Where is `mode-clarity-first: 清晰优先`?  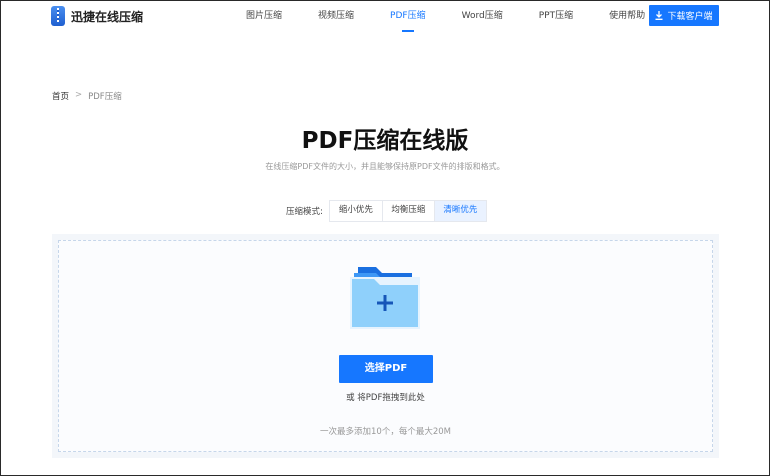 mode-clarity-first: 清晰优先 is located at coordinates (459, 211).